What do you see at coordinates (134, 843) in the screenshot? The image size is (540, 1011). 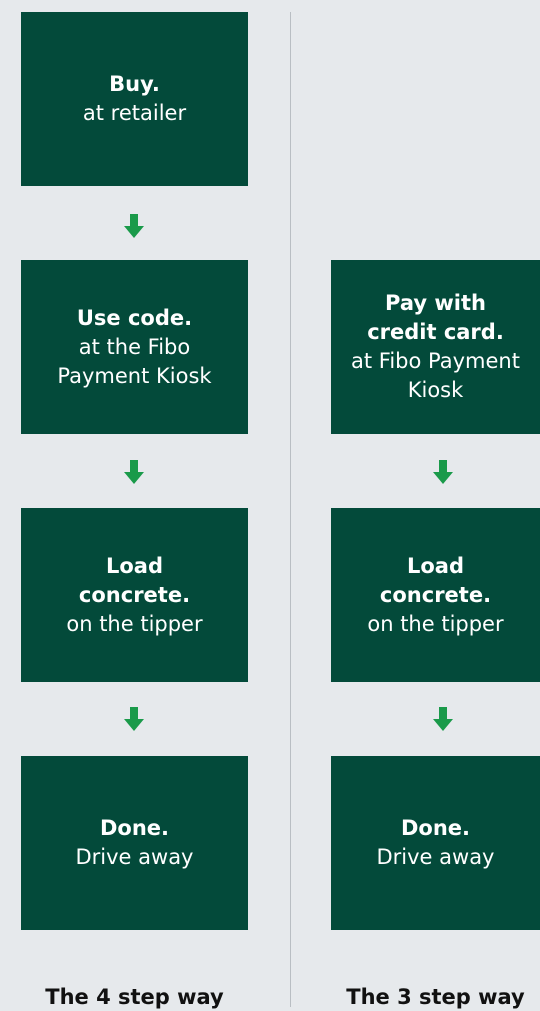 I see `left-step-4-box: Done. Drive away` at bounding box center [134, 843].